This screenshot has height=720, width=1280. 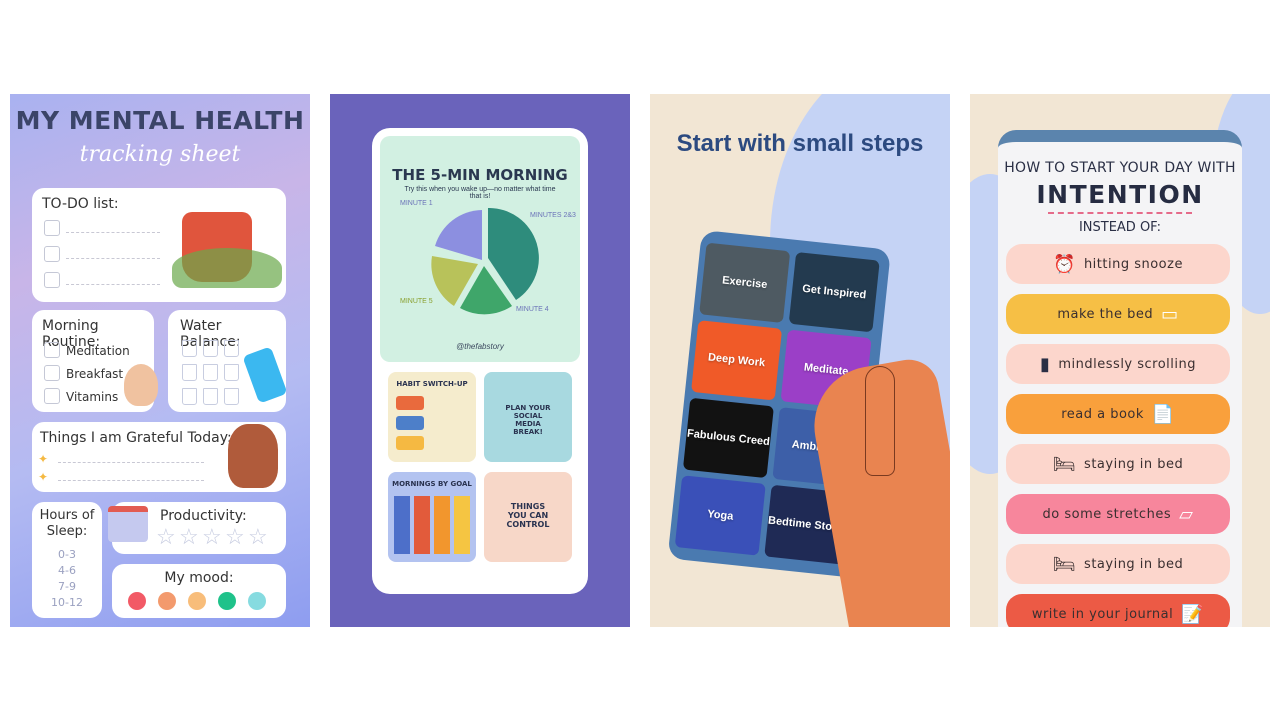 I want to click on habit-bad-item: ▮ mindlessly scrolling, so click(x=1118, y=364).